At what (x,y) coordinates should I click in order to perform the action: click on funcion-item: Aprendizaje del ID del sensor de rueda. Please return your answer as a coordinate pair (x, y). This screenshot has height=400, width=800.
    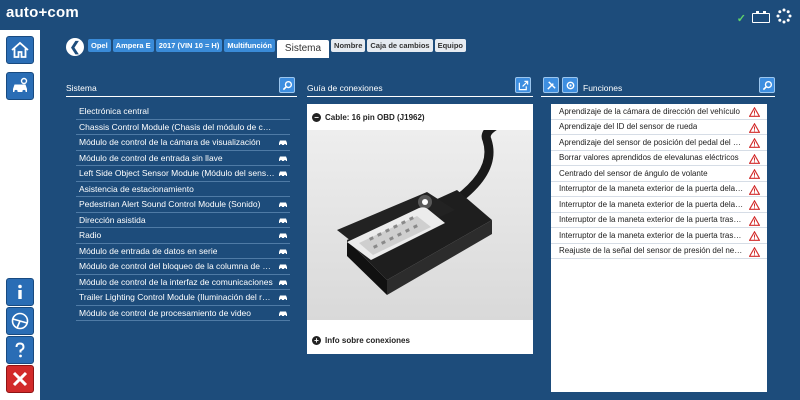
    Looking at the image, I should click on (659, 127).